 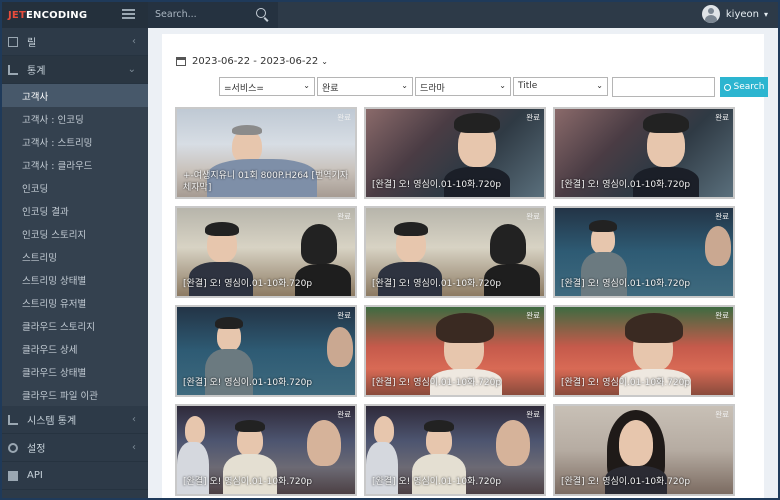 I want to click on submenu-item-streaming-status: 스트리밍 상태별, so click(x=75, y=279).